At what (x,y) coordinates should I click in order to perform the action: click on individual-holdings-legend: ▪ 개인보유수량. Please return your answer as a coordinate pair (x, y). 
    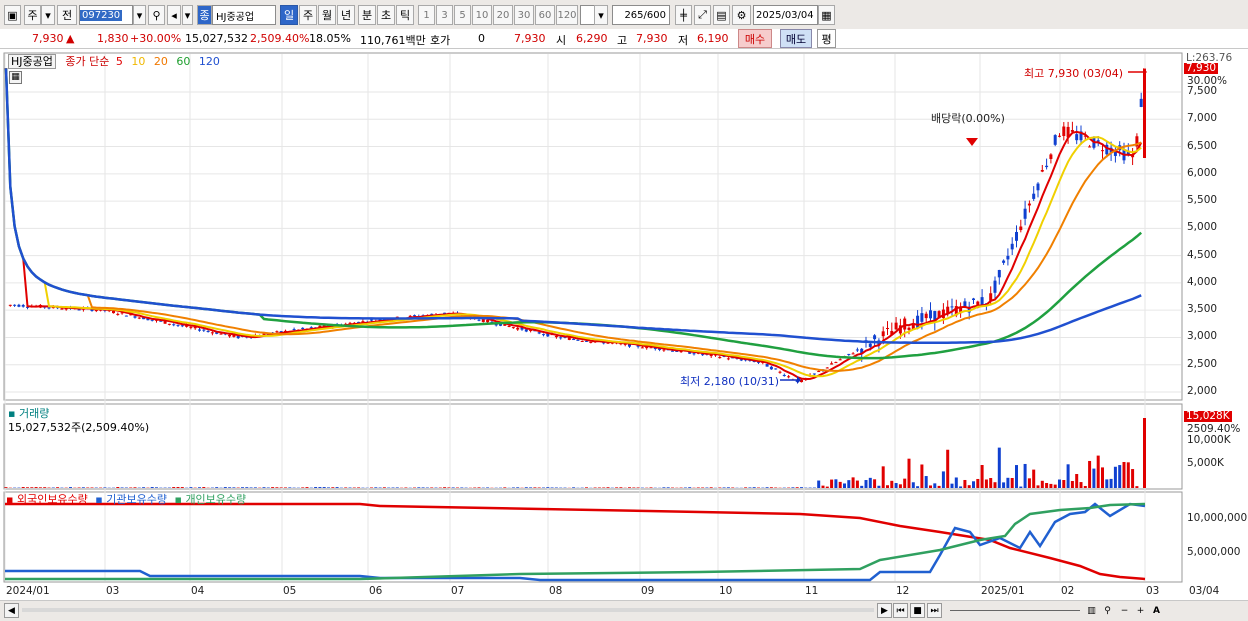
    Looking at the image, I should click on (210, 499).